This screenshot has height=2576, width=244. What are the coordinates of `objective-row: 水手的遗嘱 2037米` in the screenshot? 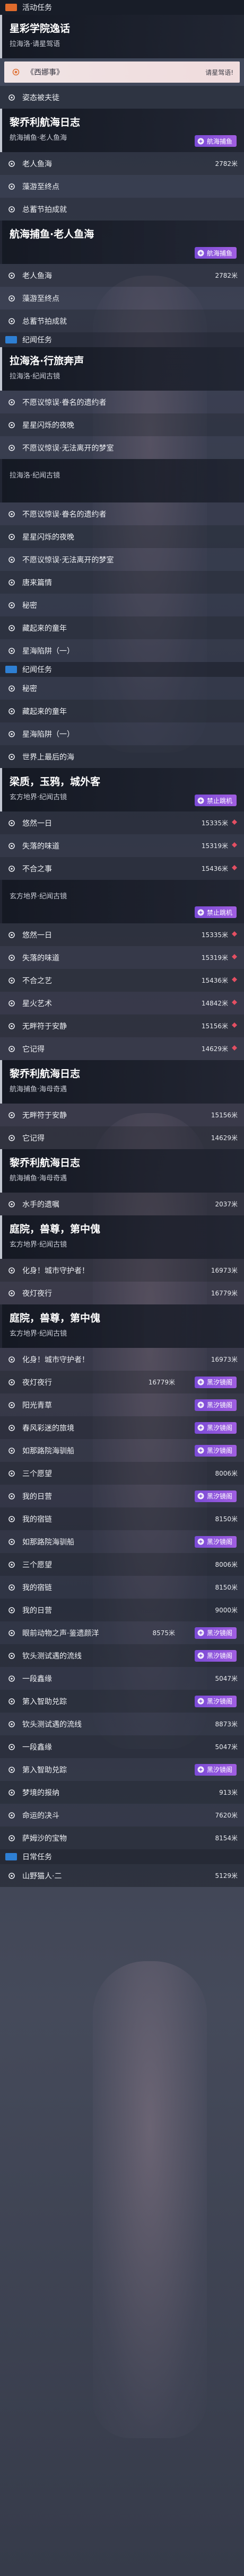 It's located at (122, 1204).